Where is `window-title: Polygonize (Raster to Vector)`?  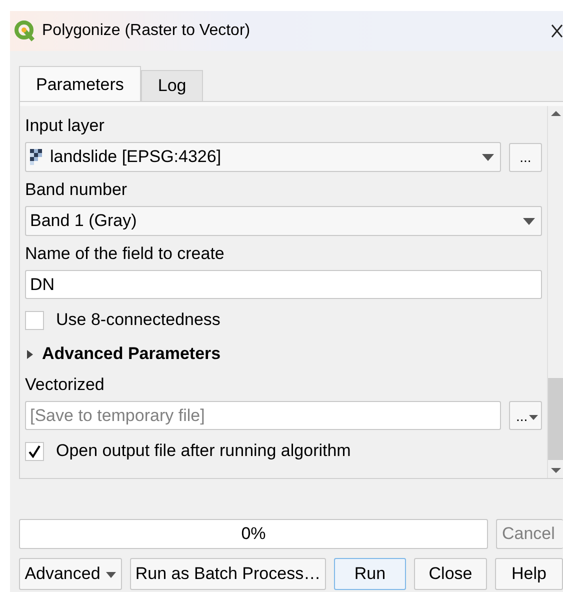
window-title: Polygonize (Raster to Vector) is located at coordinates (146, 31).